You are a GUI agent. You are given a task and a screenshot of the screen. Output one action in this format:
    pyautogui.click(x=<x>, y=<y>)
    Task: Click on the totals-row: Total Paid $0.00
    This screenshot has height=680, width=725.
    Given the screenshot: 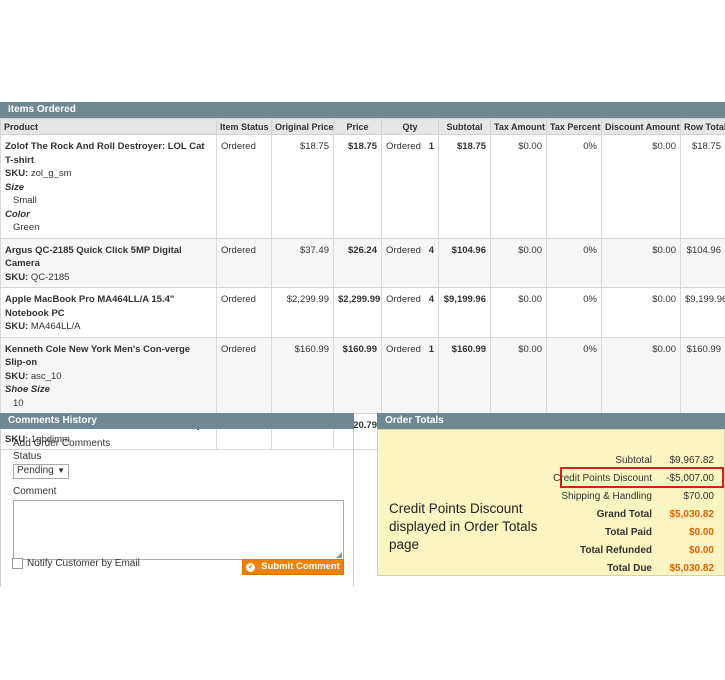 What is the action you would take?
    pyautogui.click(x=593, y=533)
    